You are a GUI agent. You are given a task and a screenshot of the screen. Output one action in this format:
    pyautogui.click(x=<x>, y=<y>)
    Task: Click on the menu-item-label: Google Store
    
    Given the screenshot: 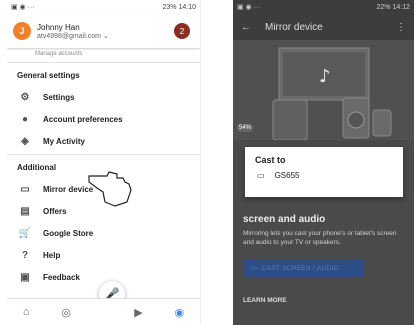 What is the action you would take?
    pyautogui.click(x=68, y=233)
    